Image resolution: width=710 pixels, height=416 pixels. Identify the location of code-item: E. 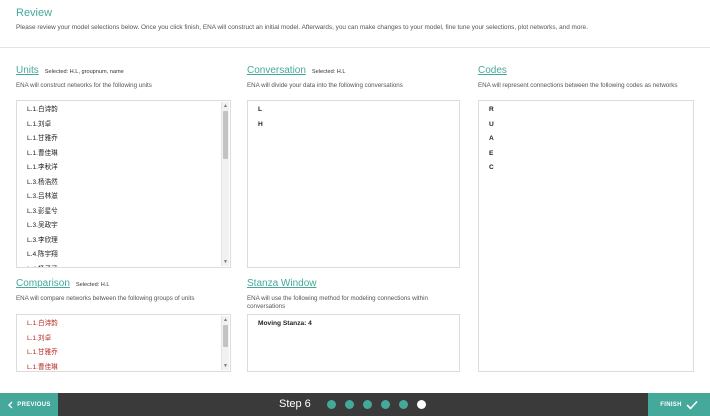
(491, 153).